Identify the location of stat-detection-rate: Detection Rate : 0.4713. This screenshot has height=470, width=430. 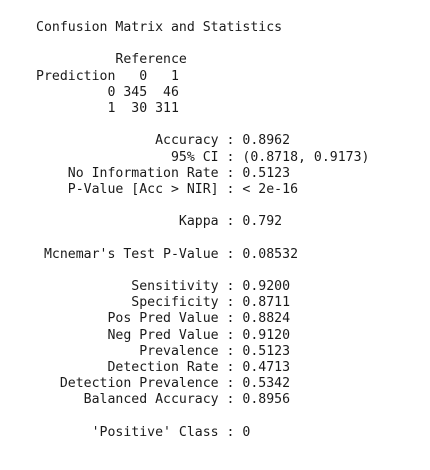
(163, 367).